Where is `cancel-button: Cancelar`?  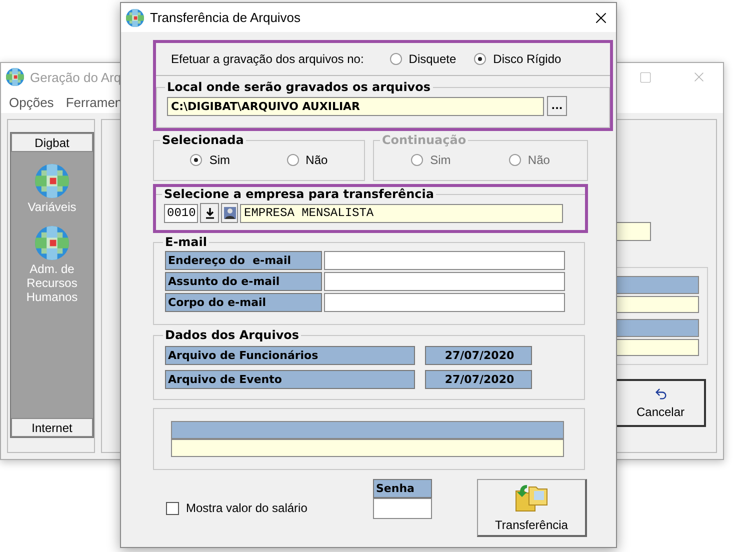 cancel-button: Cancelar is located at coordinates (660, 403).